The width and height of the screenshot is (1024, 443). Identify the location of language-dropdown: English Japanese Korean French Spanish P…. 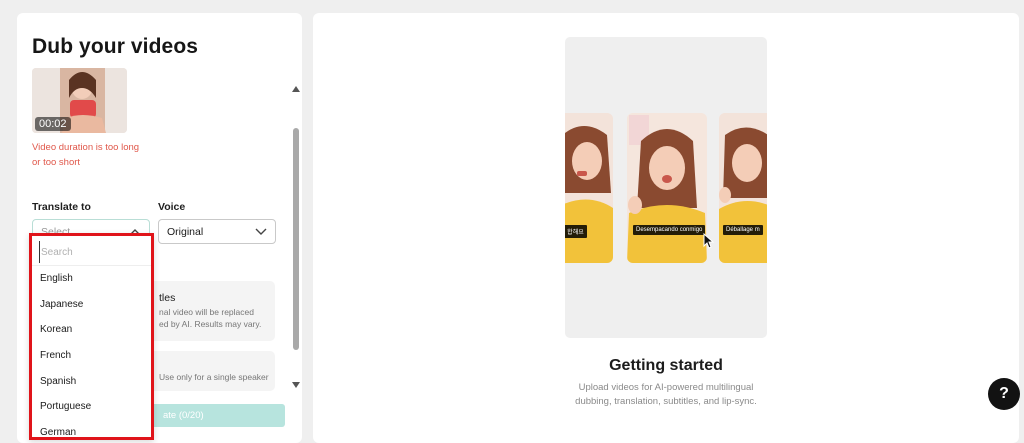
(91, 336).